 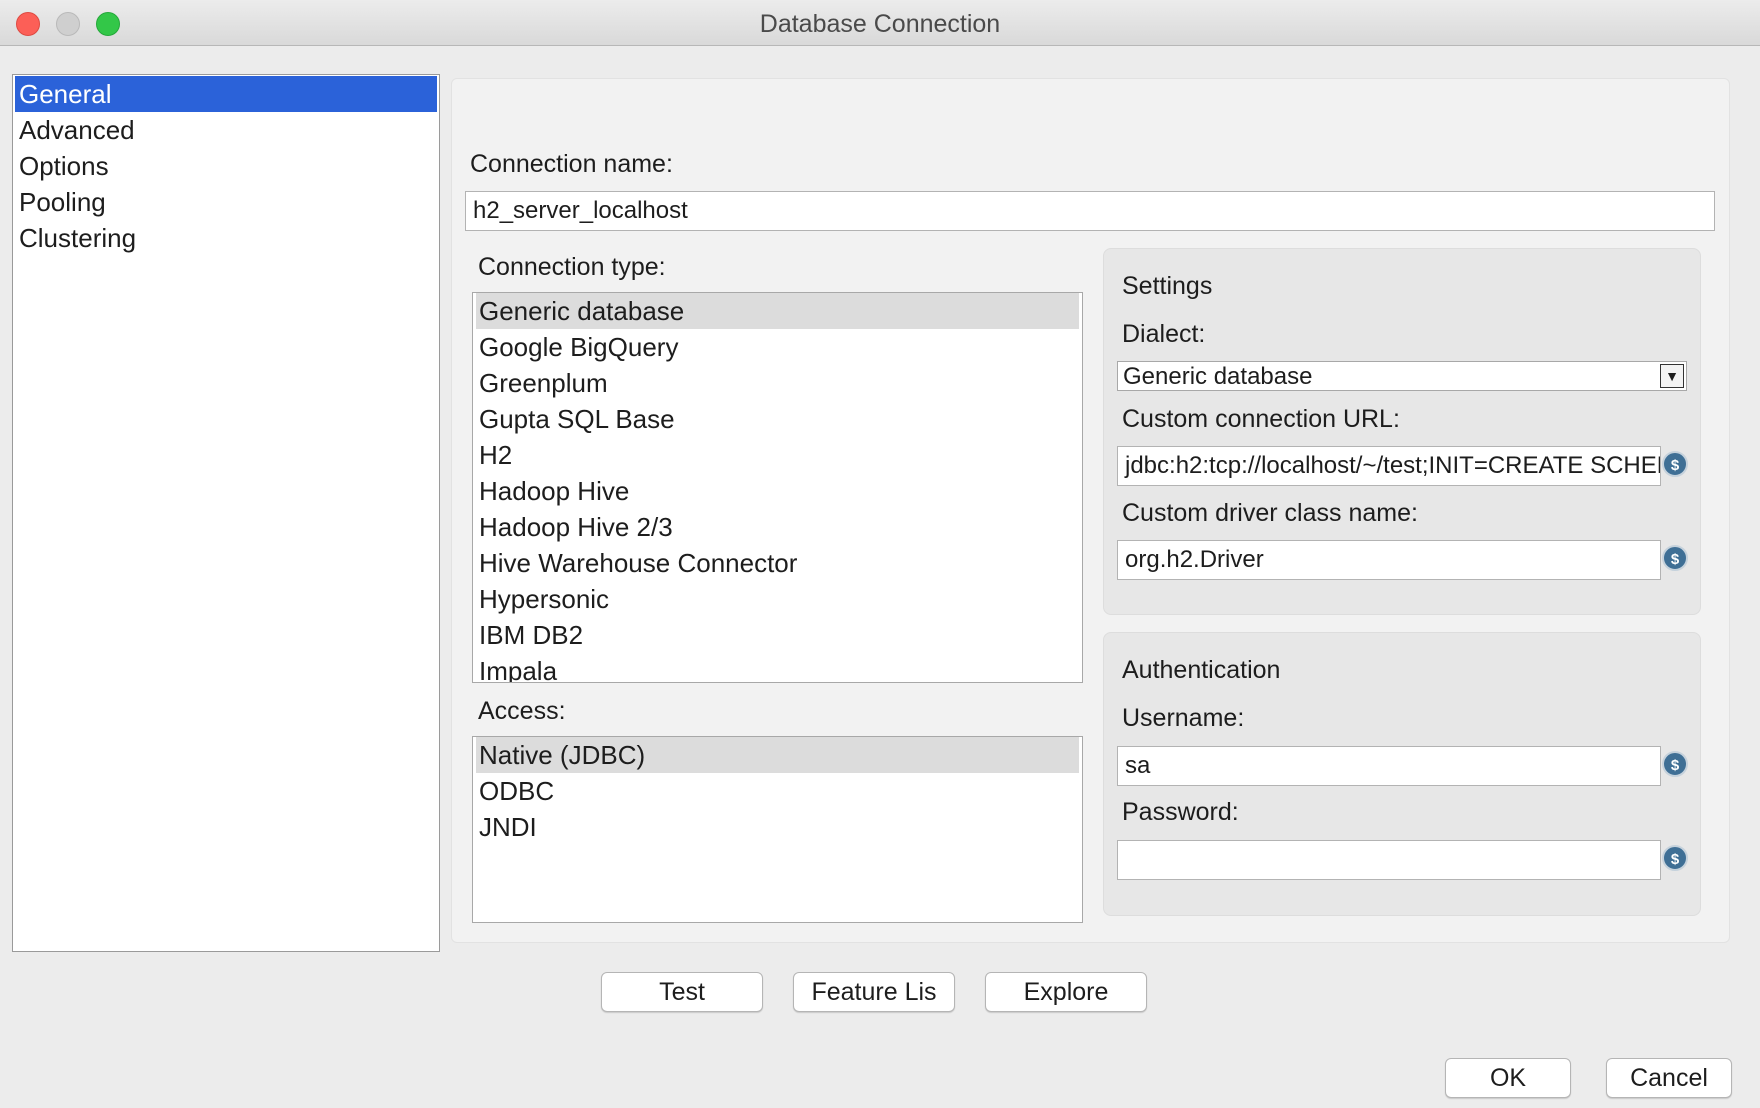 What do you see at coordinates (226, 166) in the screenshot?
I see `nav-item-options: Options` at bounding box center [226, 166].